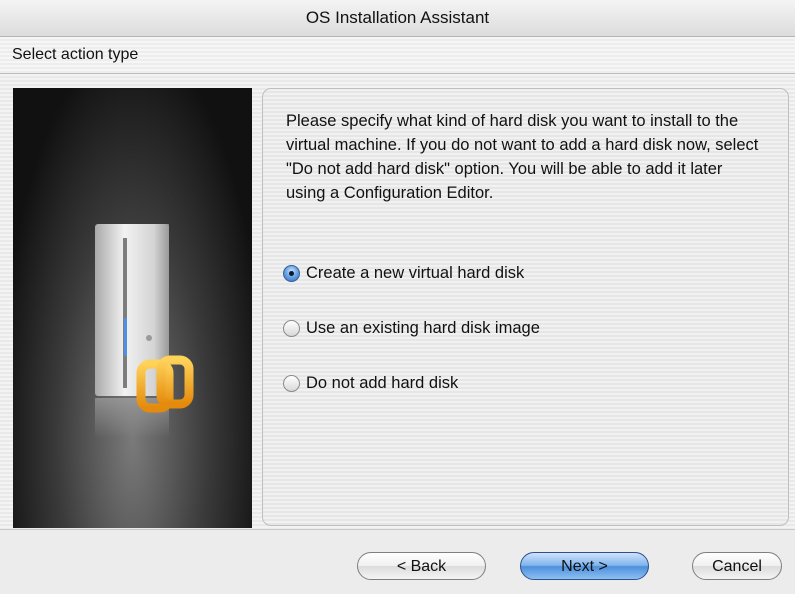 This screenshot has height=594, width=795. I want to click on option-label: Do not add hard disk, so click(382, 383).